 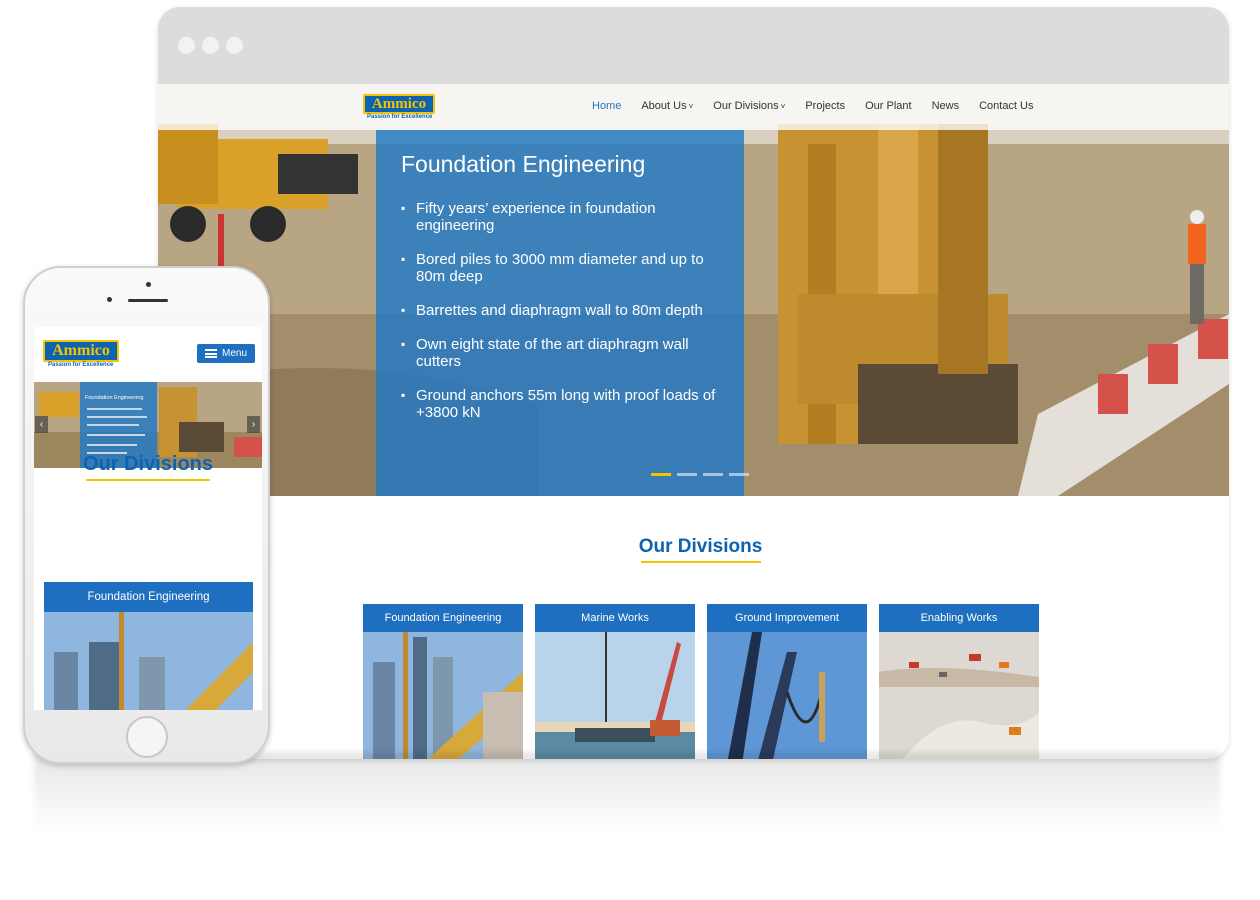 I want to click on division-card-ground: Ground Improvement, so click(x=787, y=681).